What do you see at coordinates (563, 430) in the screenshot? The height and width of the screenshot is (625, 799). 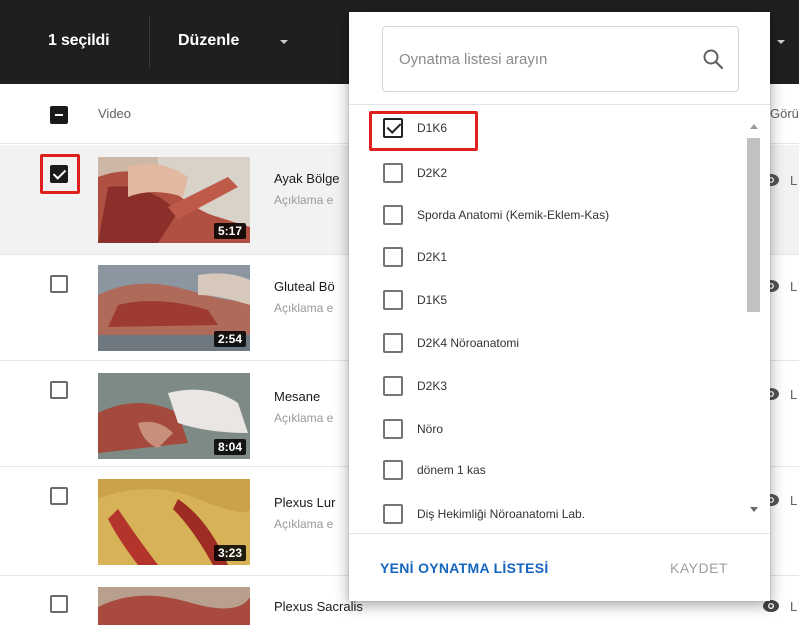 I see `playlist-item: Nöro` at bounding box center [563, 430].